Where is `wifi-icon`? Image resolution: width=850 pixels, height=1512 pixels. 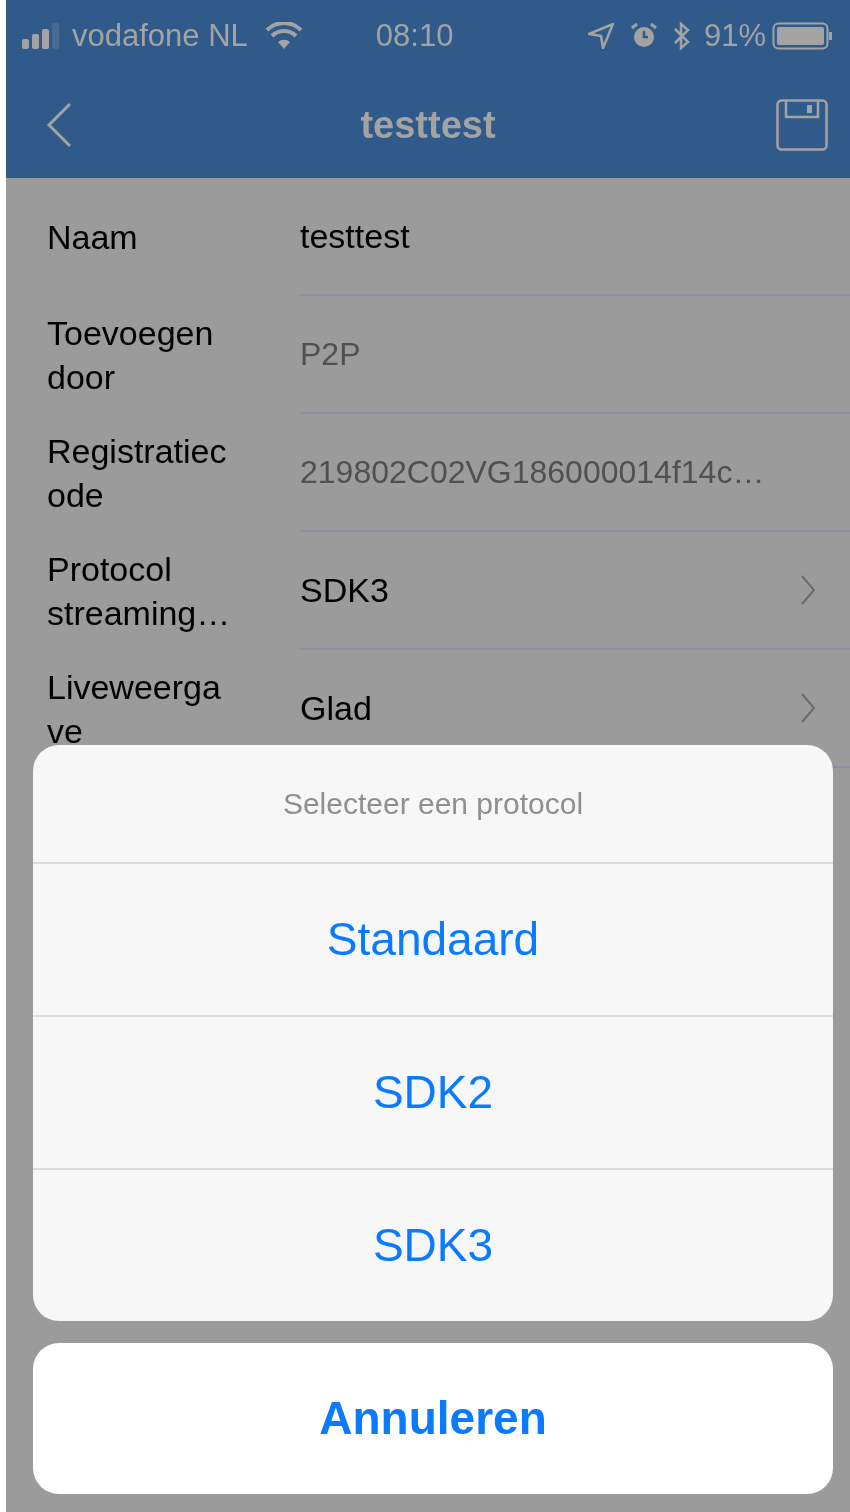
wifi-icon is located at coordinates (283, 36).